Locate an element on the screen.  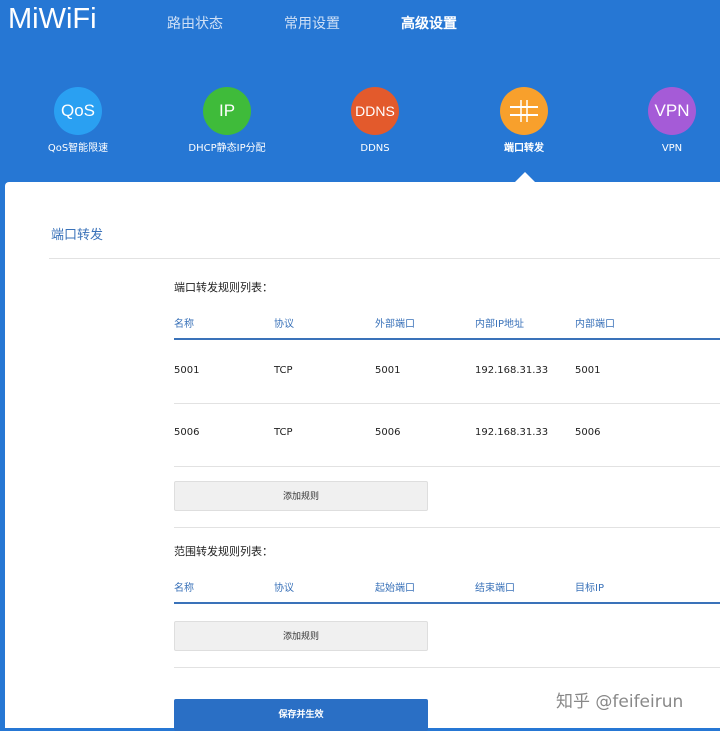
app-dhcp-static-ip: IP DHCP静态IP分配 is located at coordinates (227, 122).